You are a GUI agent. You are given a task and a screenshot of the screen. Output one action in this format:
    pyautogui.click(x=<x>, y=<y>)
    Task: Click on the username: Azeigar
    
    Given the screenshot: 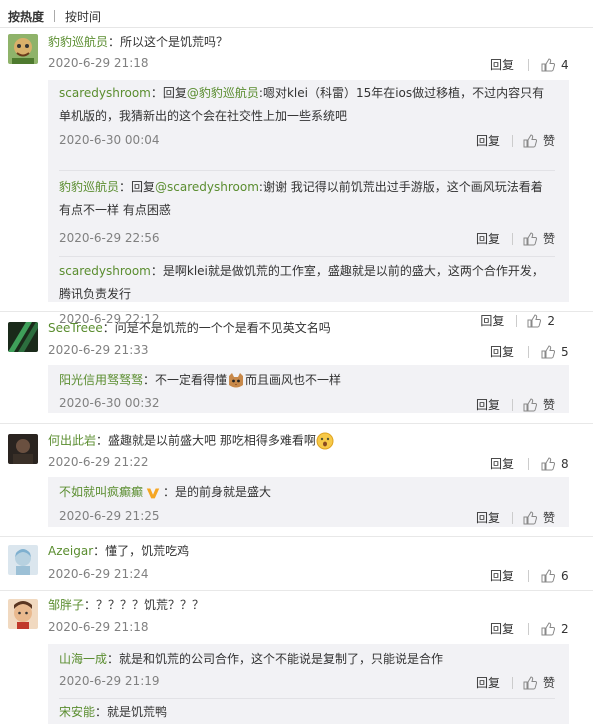 What is the action you would take?
    pyautogui.click(x=70, y=551)
    